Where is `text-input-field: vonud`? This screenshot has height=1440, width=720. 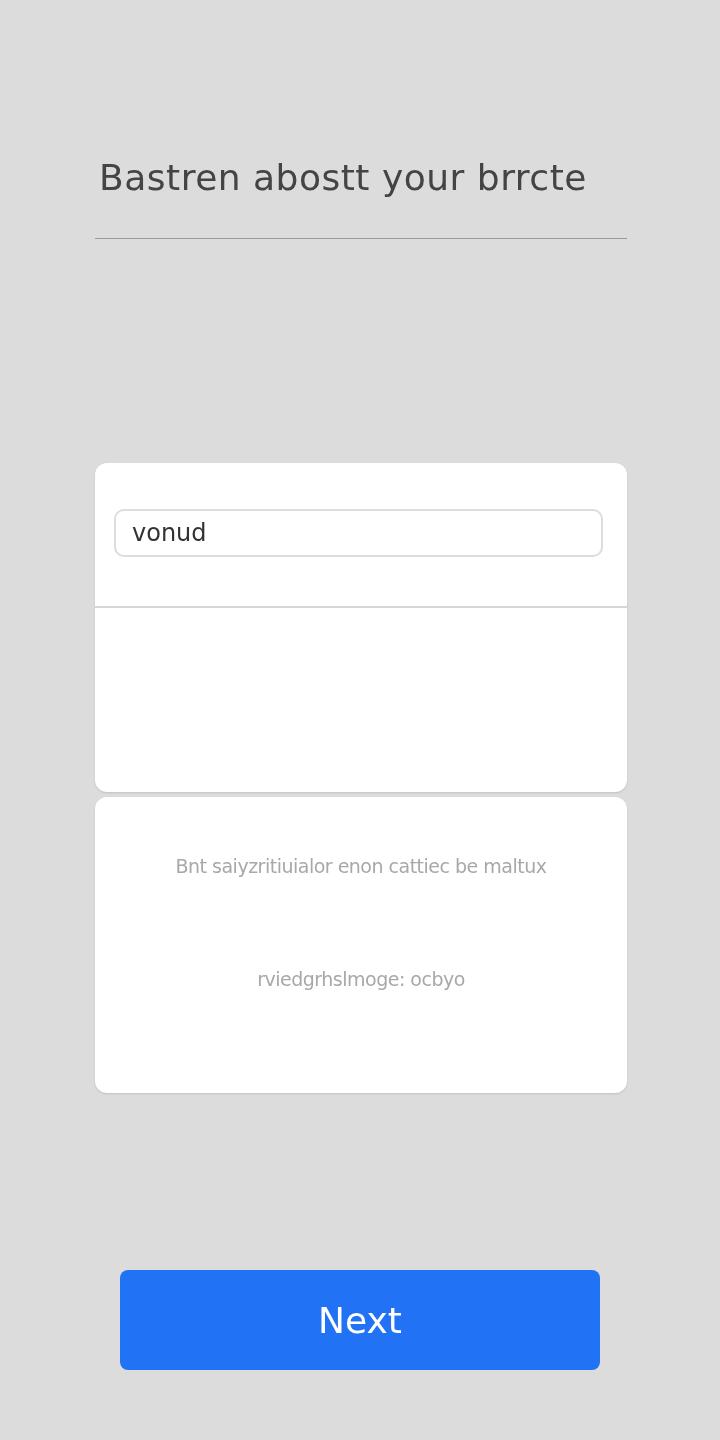
text-input-field: vonud is located at coordinates (358, 533).